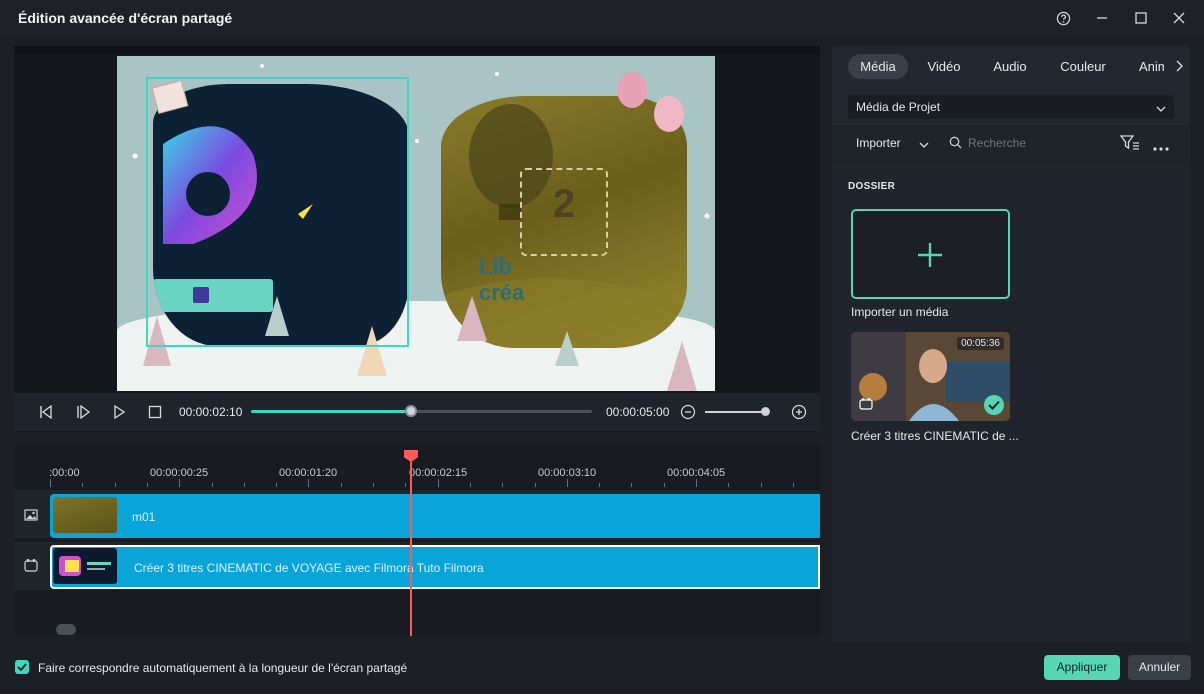 This screenshot has width=1204, height=694. What do you see at coordinates (567, 473) in the screenshot?
I see `ruler-label: 00:00:03:10` at bounding box center [567, 473].